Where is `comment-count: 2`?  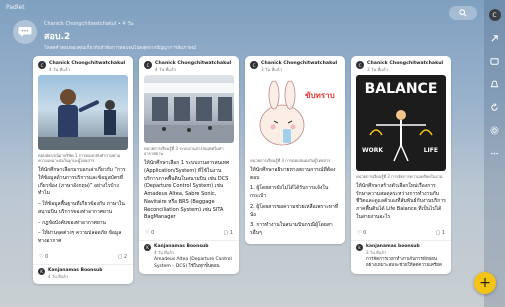 comment-count: 2 is located at coordinates (125, 256).